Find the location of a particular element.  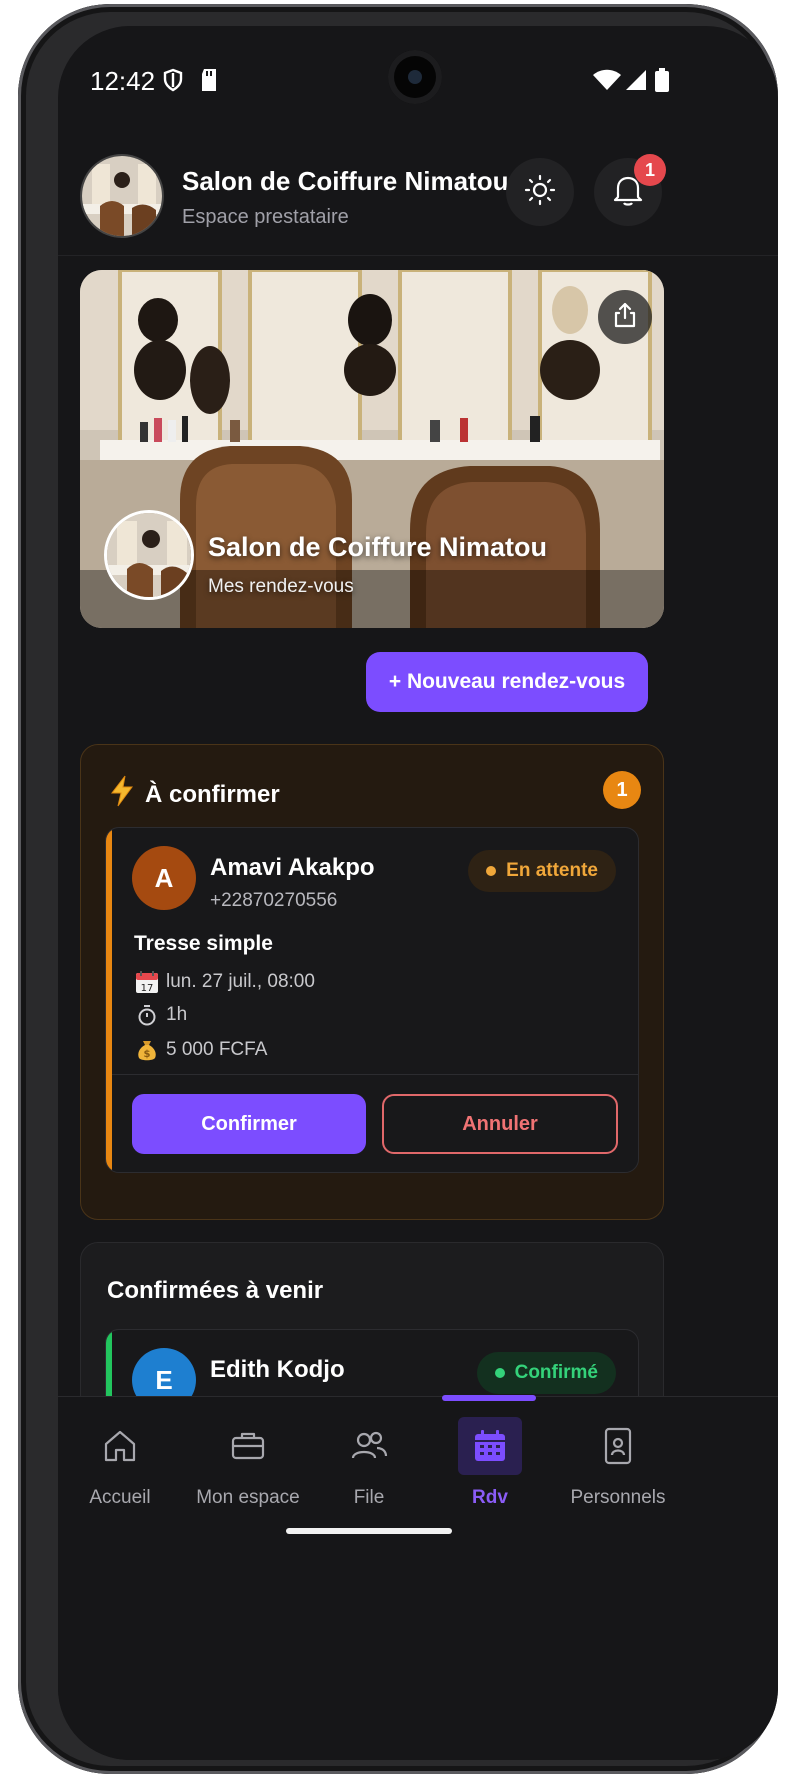

price-row: $ 5 000 FCFA is located at coordinates (200, 1050).